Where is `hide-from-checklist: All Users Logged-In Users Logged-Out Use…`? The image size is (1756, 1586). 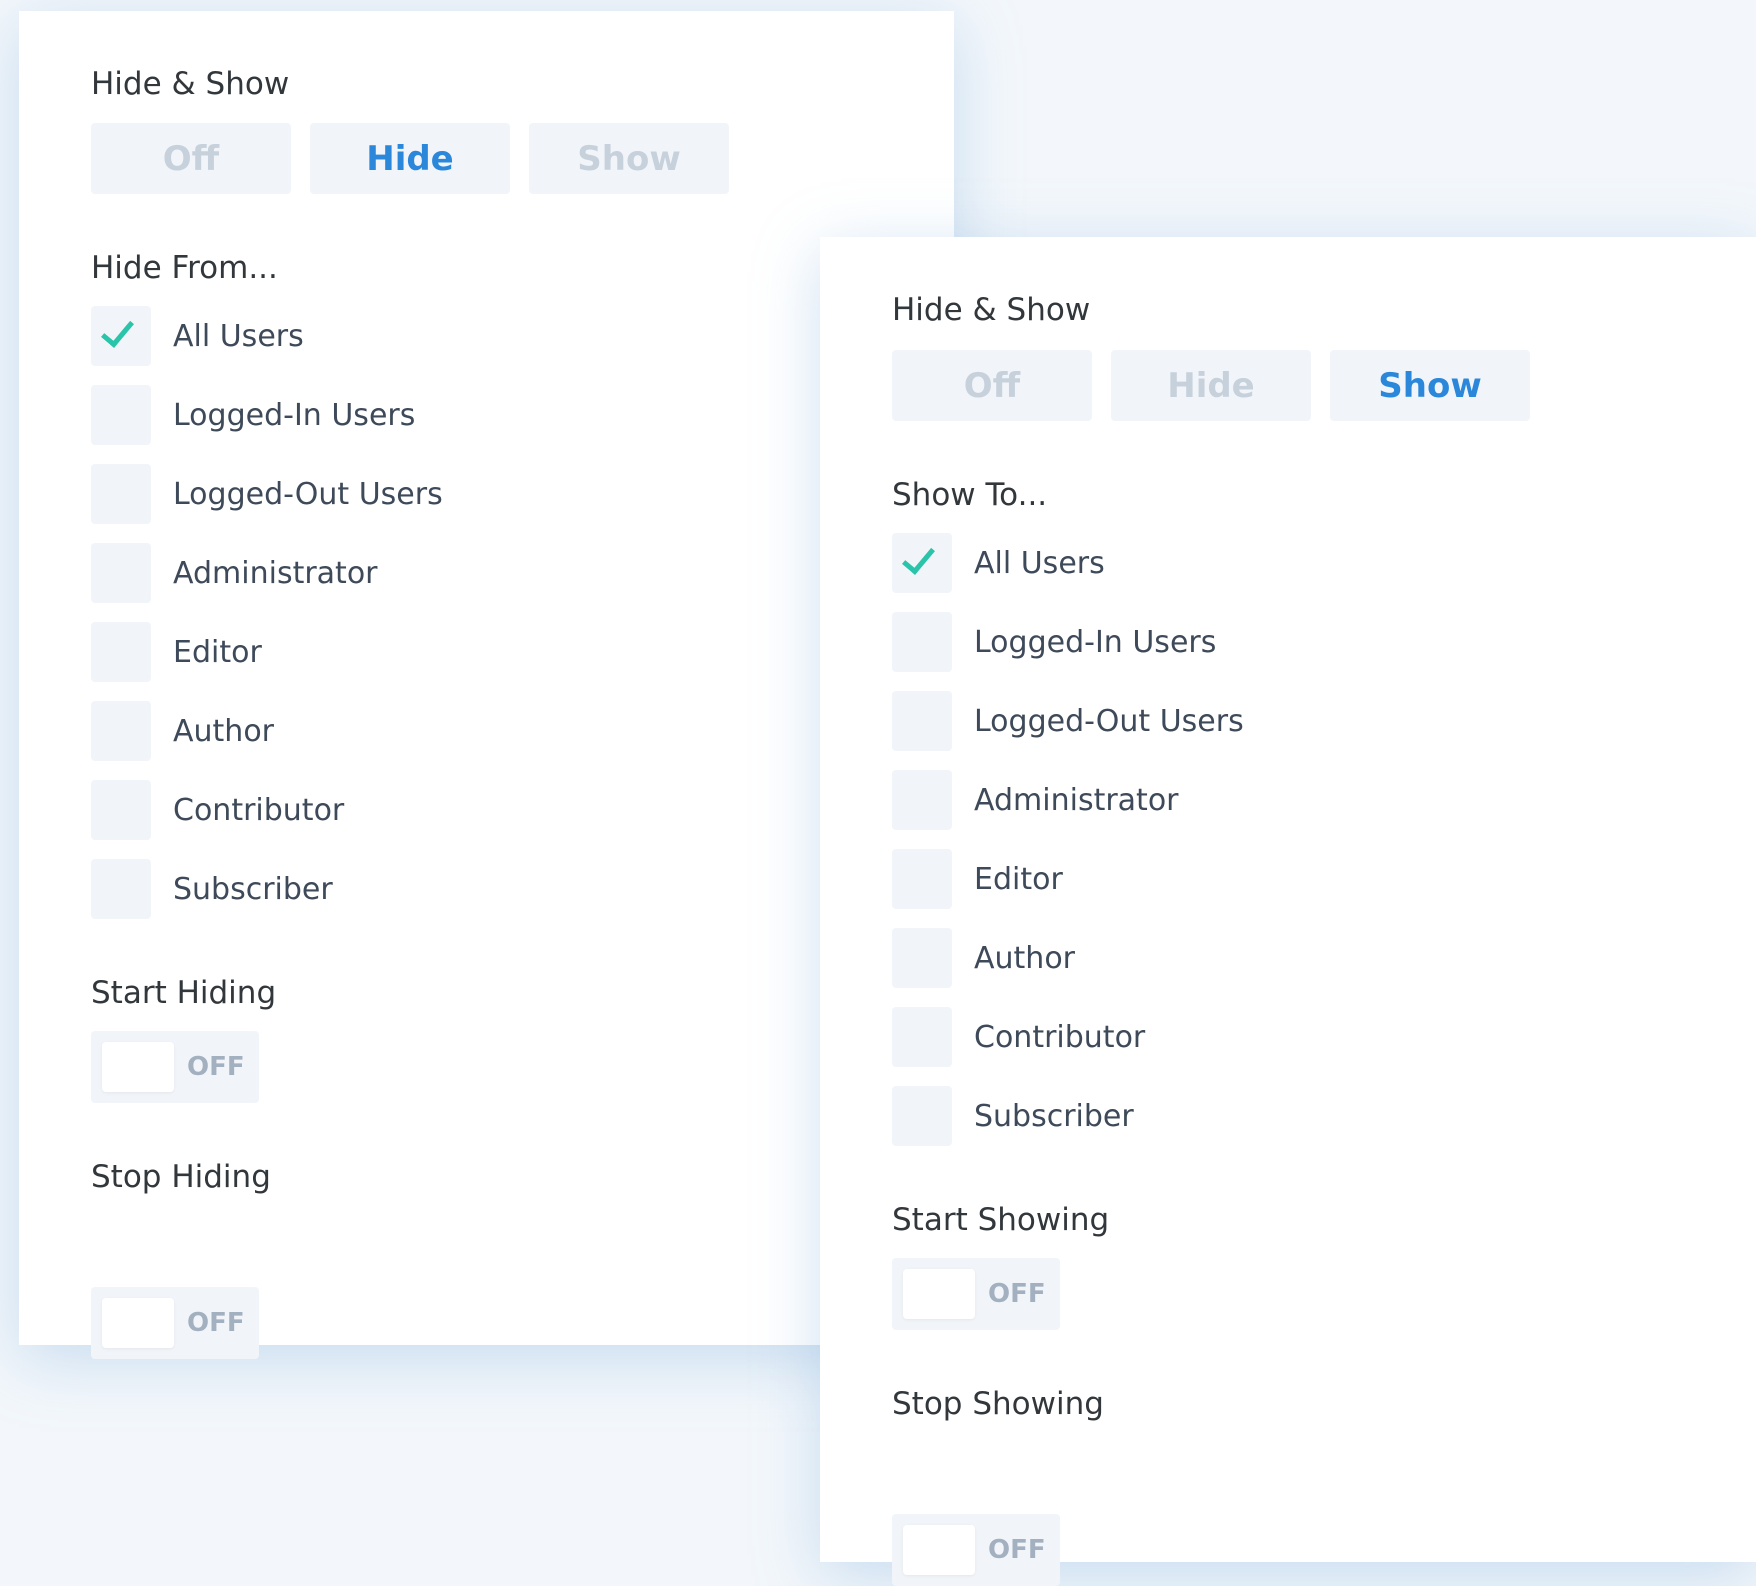
hide-from-checklist: All Users Logged-In Users Logged-Out Use… is located at coordinates (267, 612).